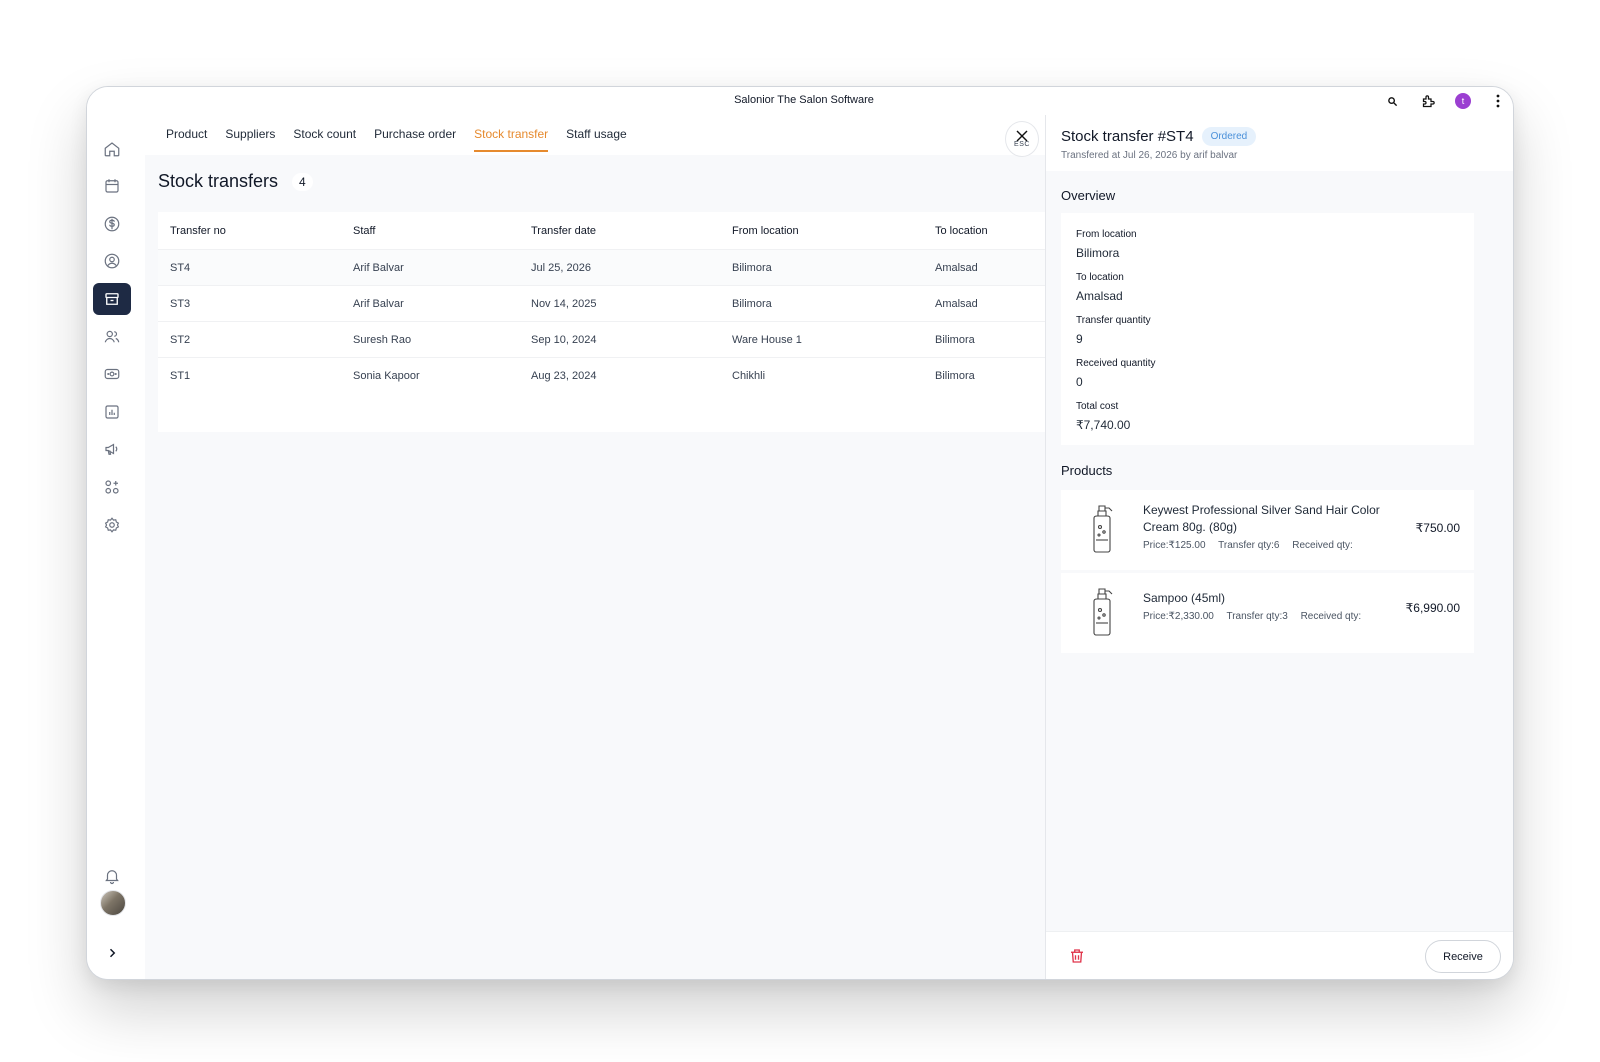 The image size is (1600, 1062). Describe the element at coordinates (113, 903) in the screenshot. I see `profile-avatar` at that location.